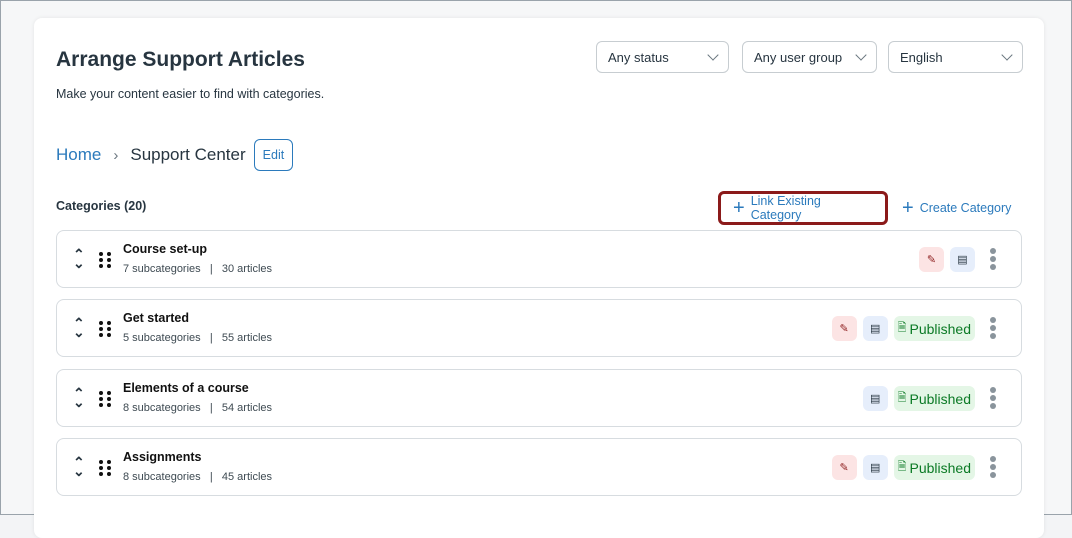 This screenshot has width=1072, height=538. I want to click on create-category-label: Create Category, so click(965, 208).